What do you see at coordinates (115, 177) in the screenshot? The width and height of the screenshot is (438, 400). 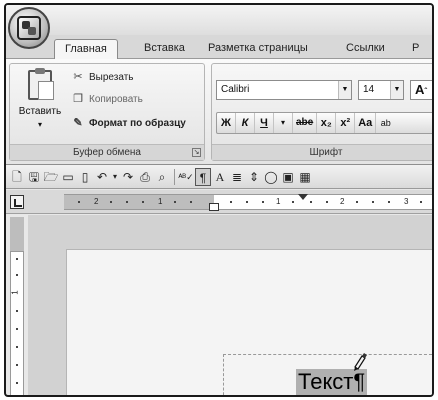 I see `undo-dropdown-icon: ▾` at bounding box center [115, 177].